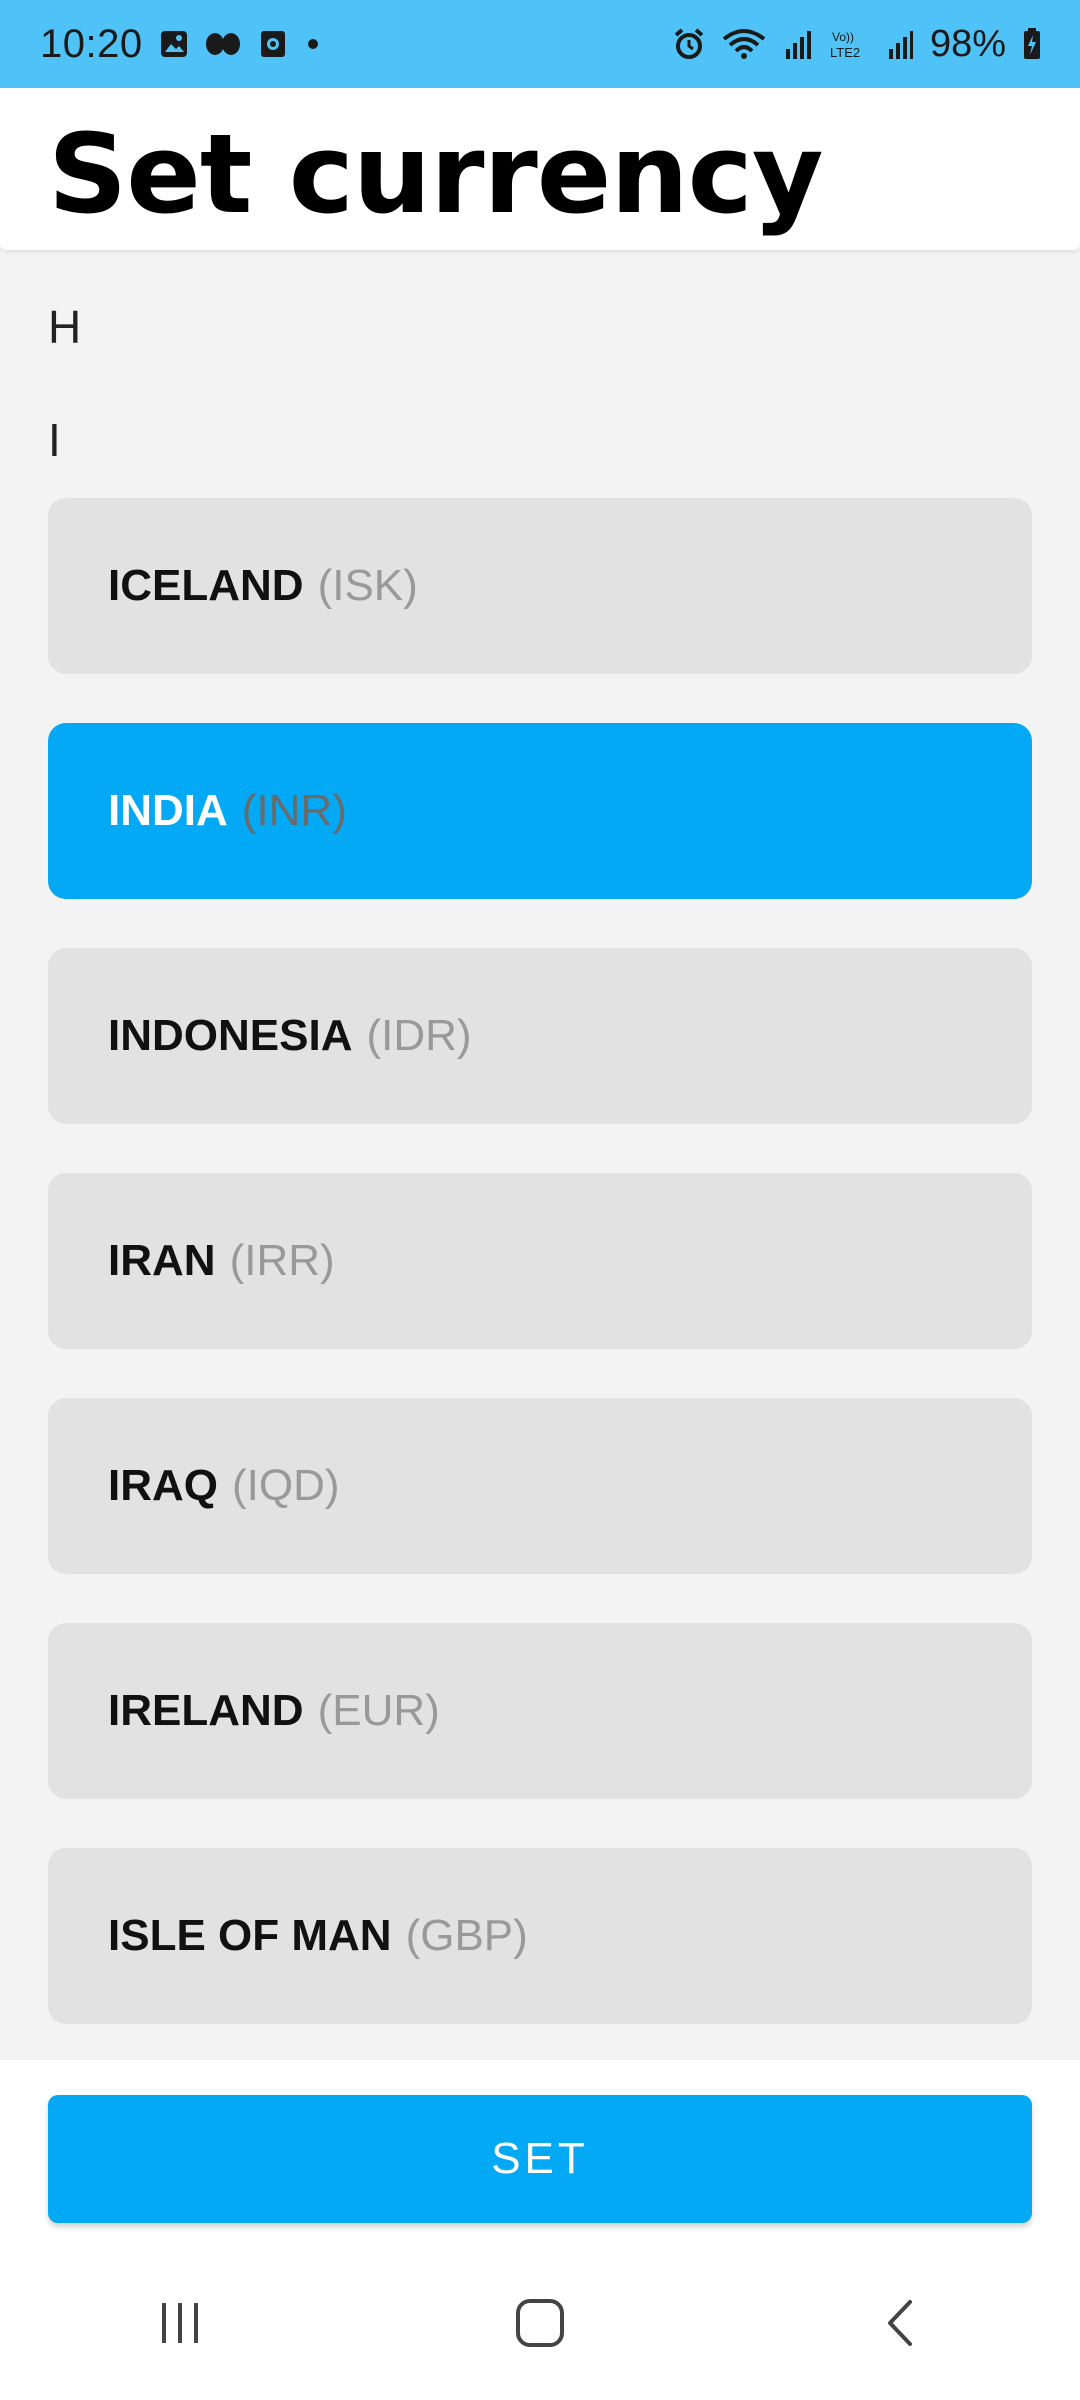  Describe the element at coordinates (378, 1710) in the screenshot. I see `currency-code: (EUR)` at that location.